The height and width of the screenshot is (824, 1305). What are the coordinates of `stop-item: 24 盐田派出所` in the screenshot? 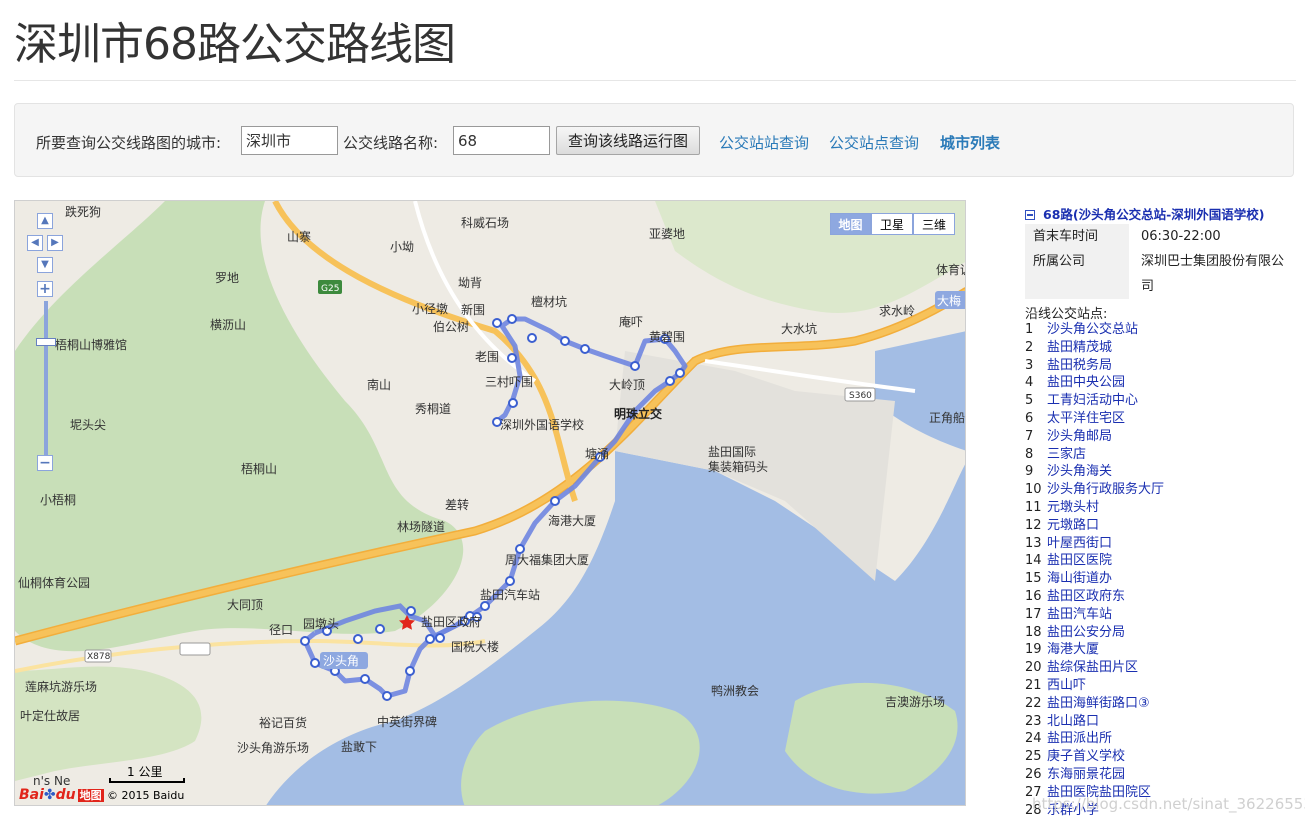 It's located at (1068, 739).